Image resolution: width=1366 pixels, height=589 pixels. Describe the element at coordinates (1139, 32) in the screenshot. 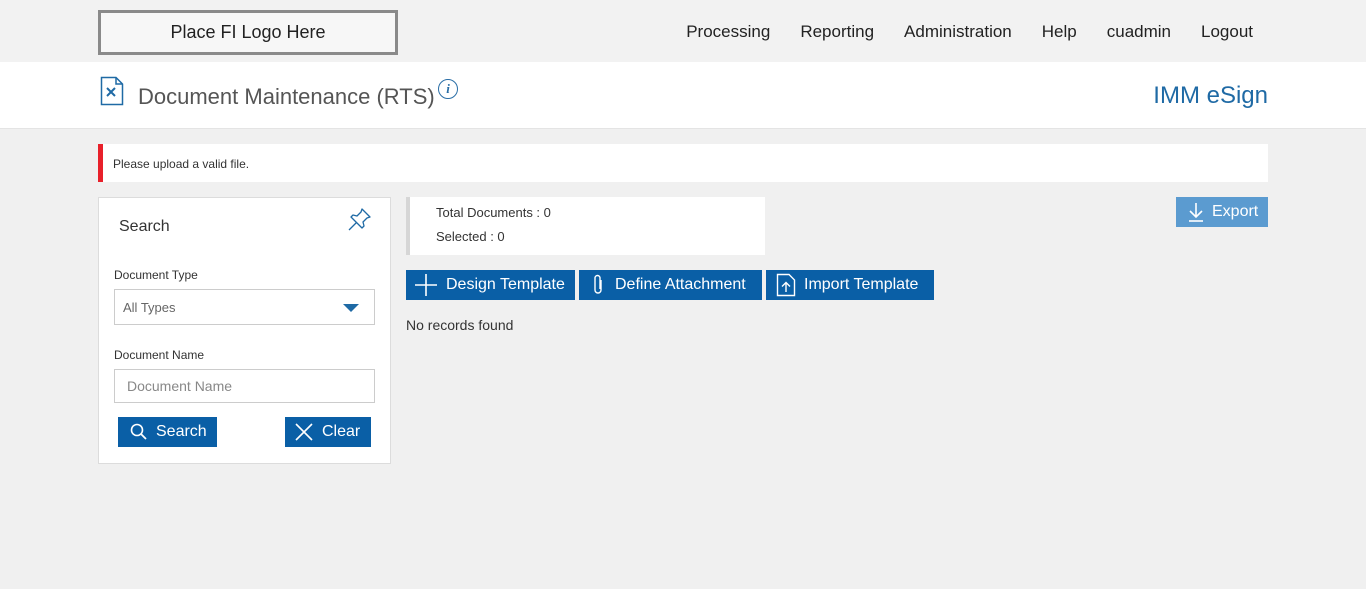

I see `nav-user: cuadmin` at that location.